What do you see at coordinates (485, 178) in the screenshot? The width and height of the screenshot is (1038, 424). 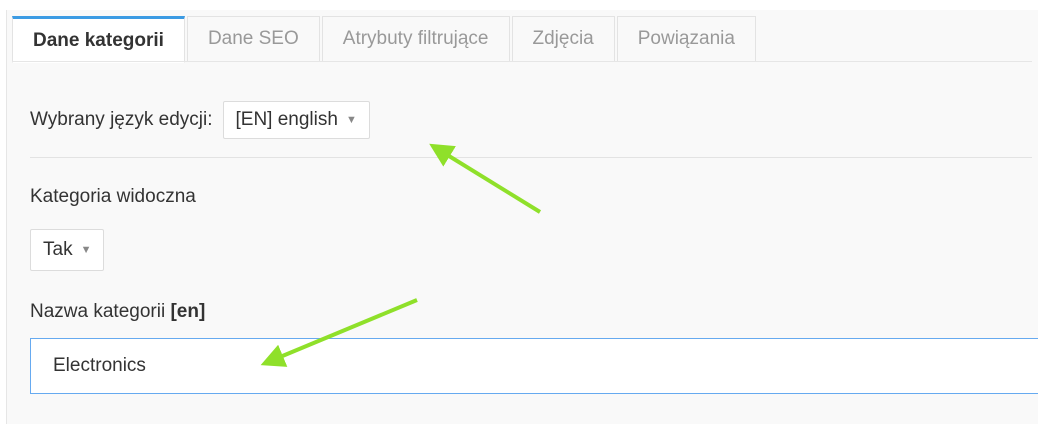 I see `arrow-to-language-select` at bounding box center [485, 178].